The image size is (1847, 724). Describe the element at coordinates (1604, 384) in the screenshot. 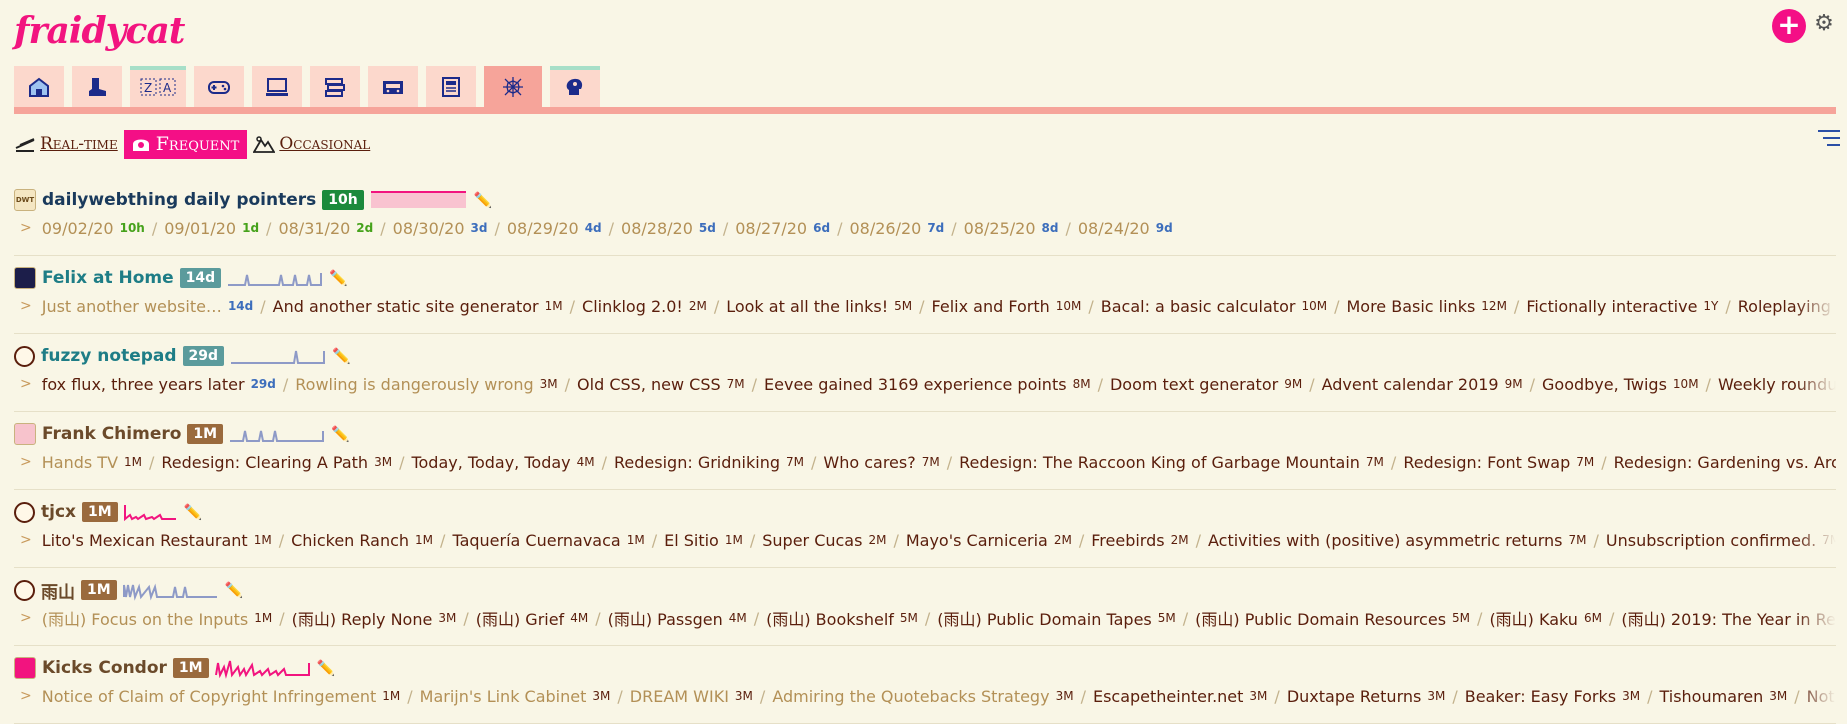

I see `post-link: Goodbye, Twigs` at that location.